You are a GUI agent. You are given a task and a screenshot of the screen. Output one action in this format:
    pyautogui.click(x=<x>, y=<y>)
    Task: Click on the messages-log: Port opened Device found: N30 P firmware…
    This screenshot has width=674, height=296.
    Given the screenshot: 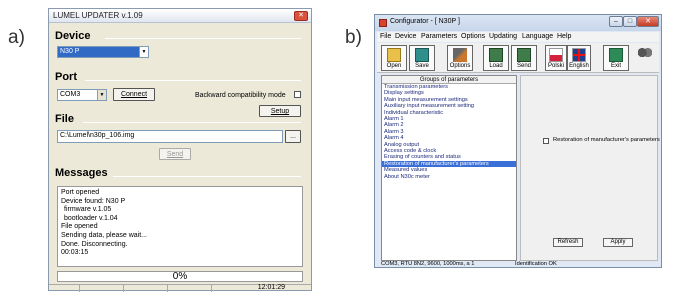 What is the action you would take?
    pyautogui.click(x=180, y=226)
    